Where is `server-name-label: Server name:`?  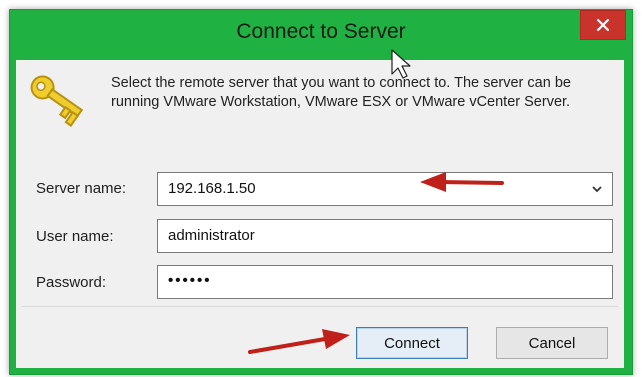 server-name-label: Server name: is located at coordinates (81, 188).